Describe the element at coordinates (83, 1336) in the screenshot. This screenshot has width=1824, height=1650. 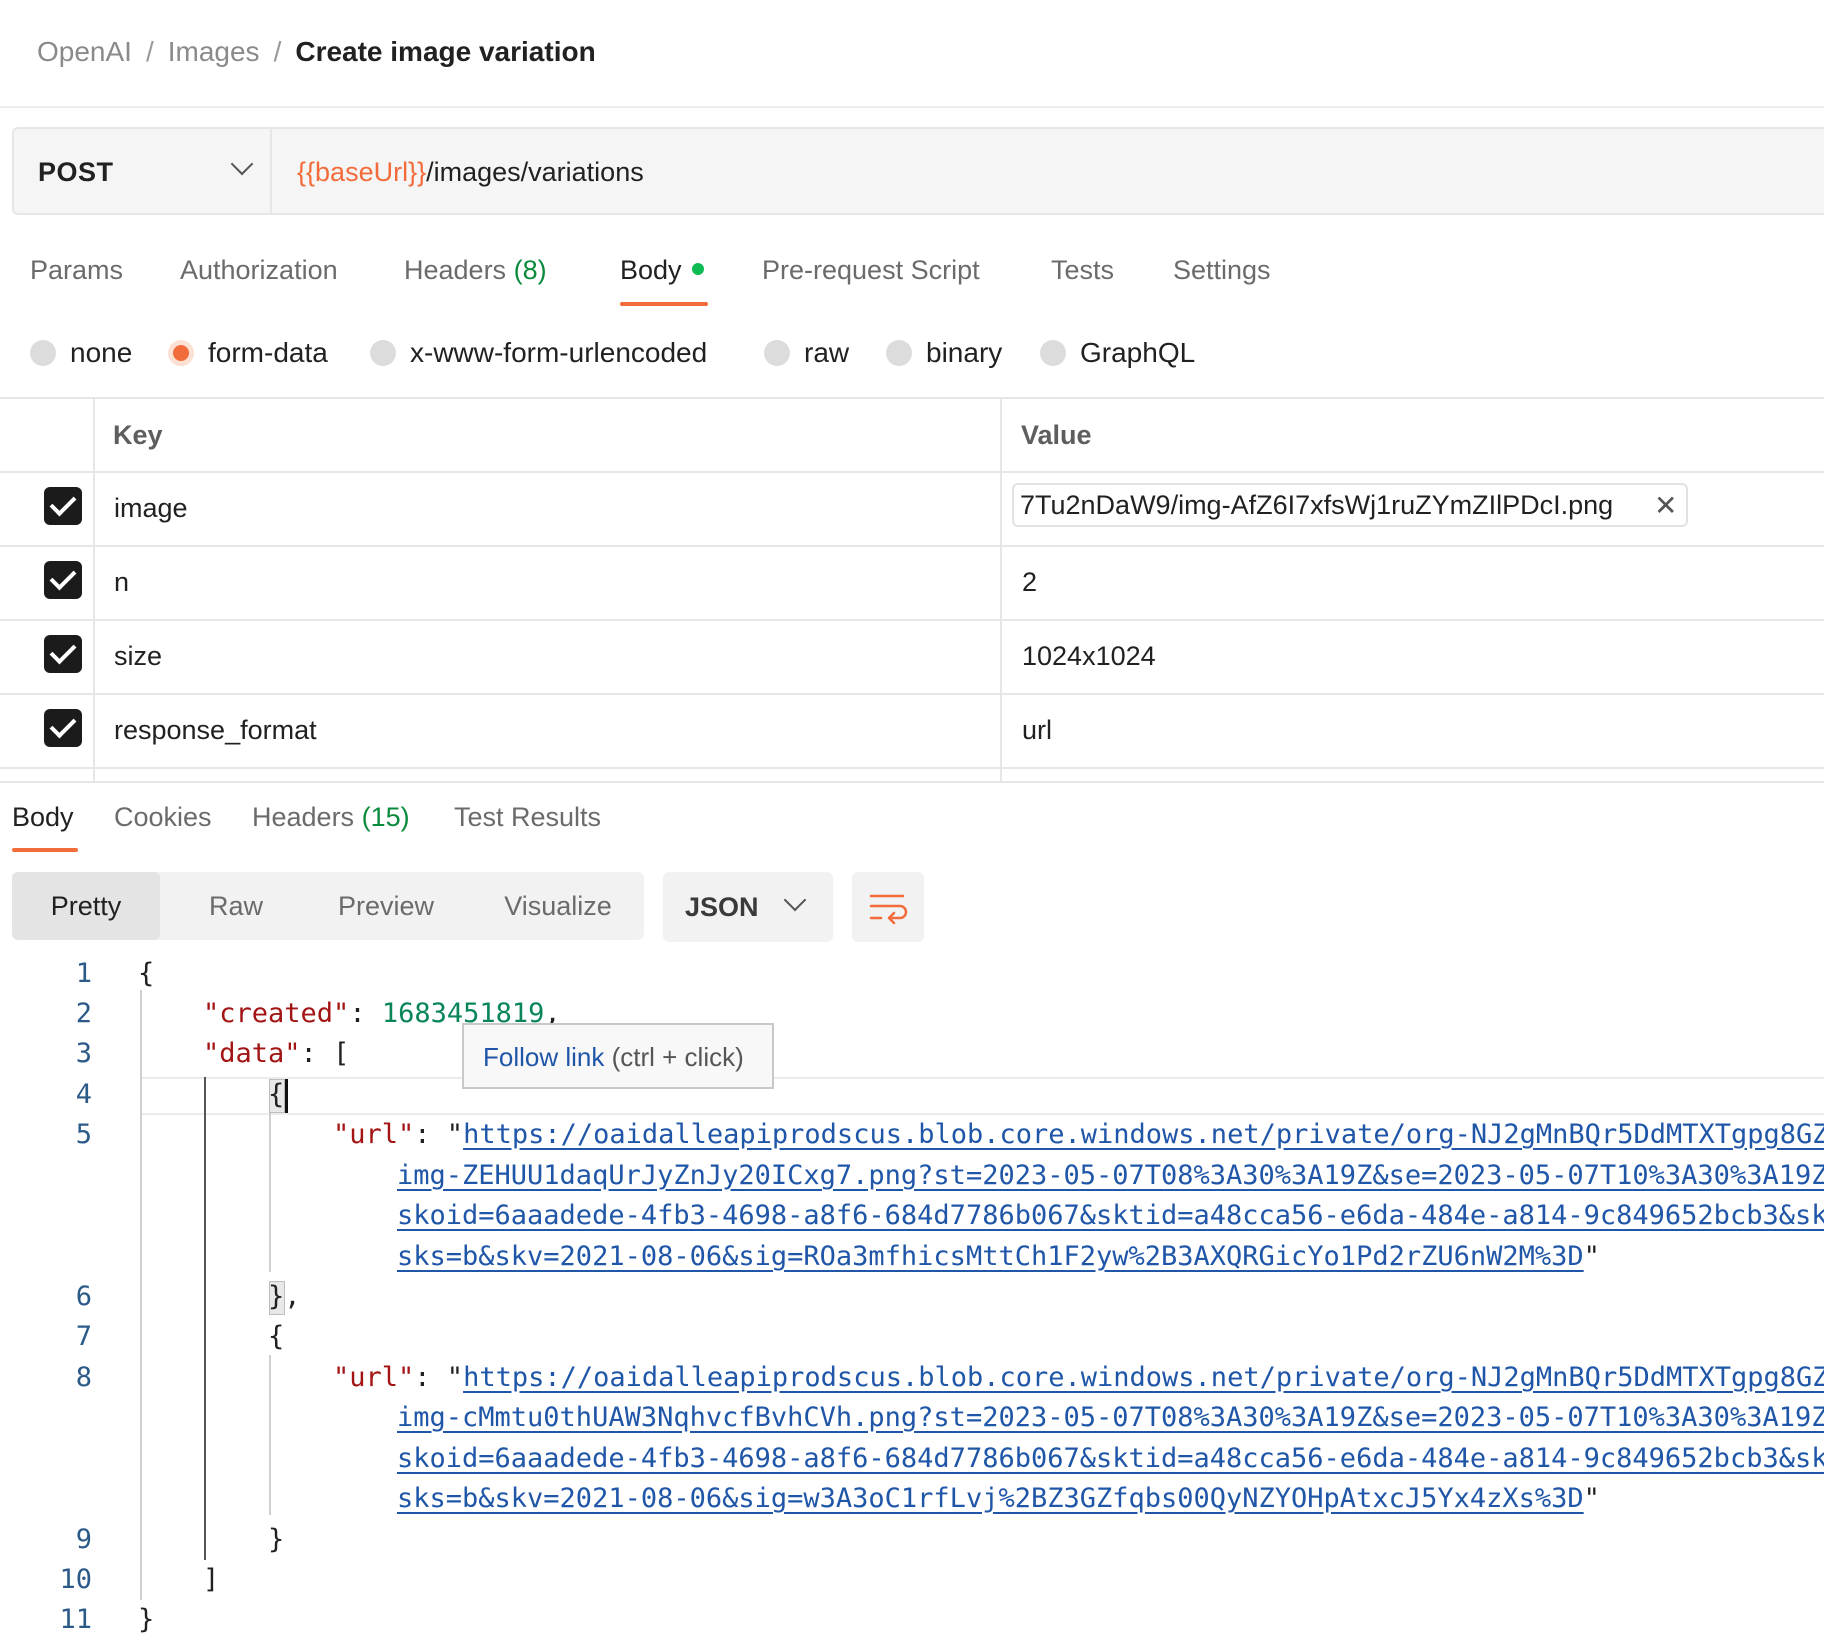
I see `line-number: 7` at that location.